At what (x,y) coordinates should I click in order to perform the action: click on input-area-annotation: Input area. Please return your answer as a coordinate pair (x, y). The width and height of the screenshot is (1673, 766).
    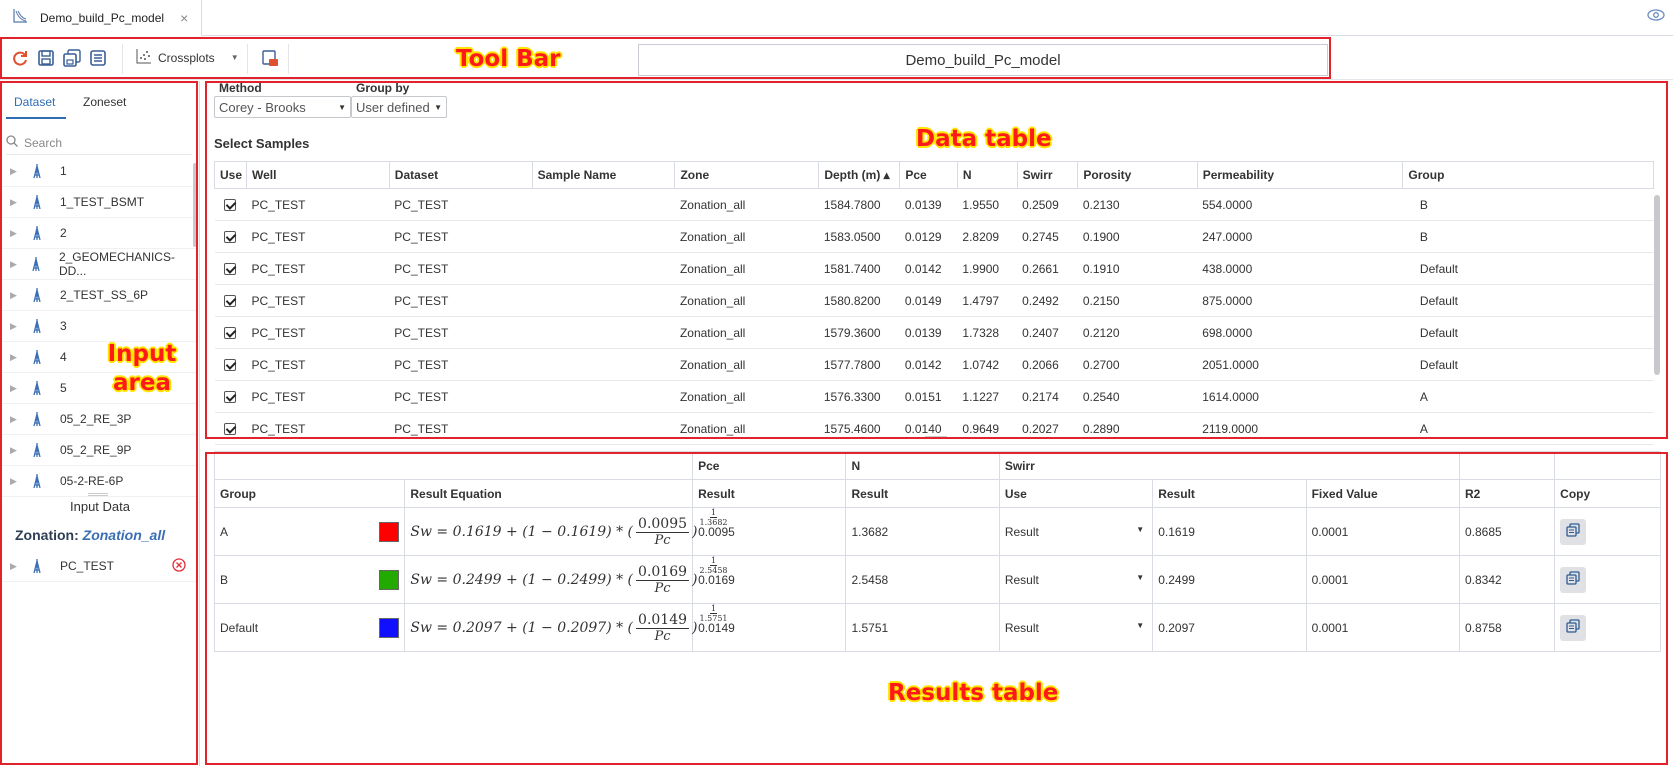
    Looking at the image, I should click on (142, 369).